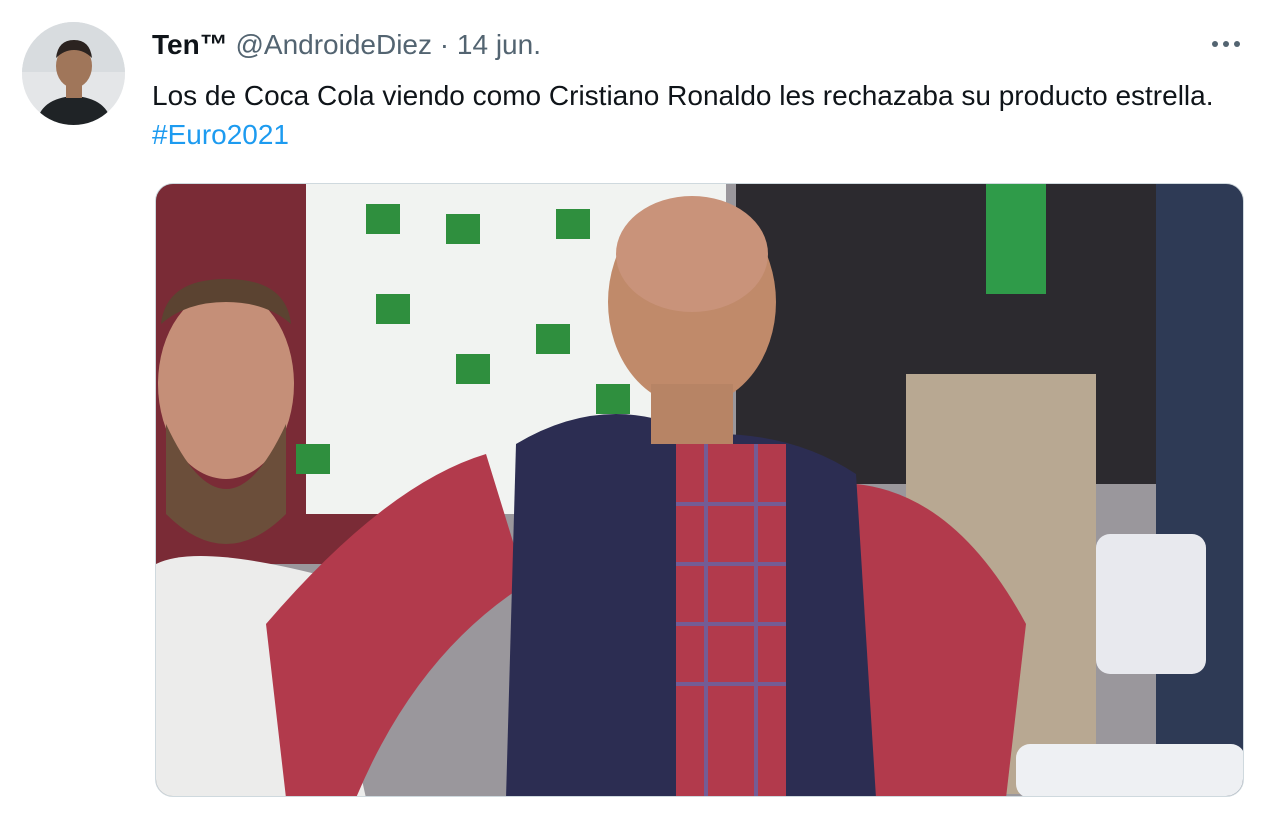 This screenshot has height=813, width=1280. What do you see at coordinates (190, 44) in the screenshot?
I see `author-display-name: Ten™` at bounding box center [190, 44].